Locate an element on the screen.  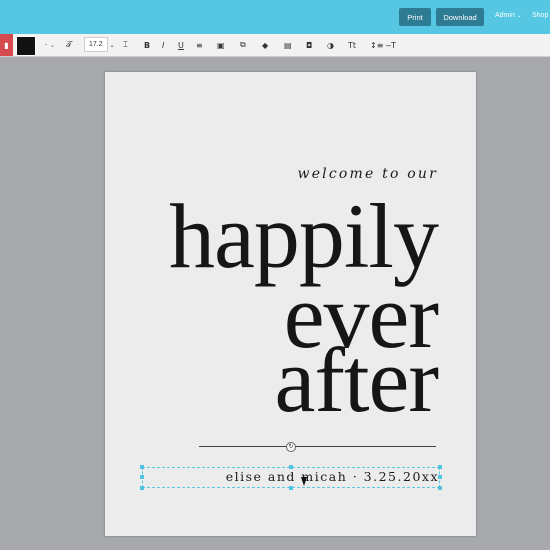
admin-menu: Admin ⌄ is located at coordinates (508, 15).